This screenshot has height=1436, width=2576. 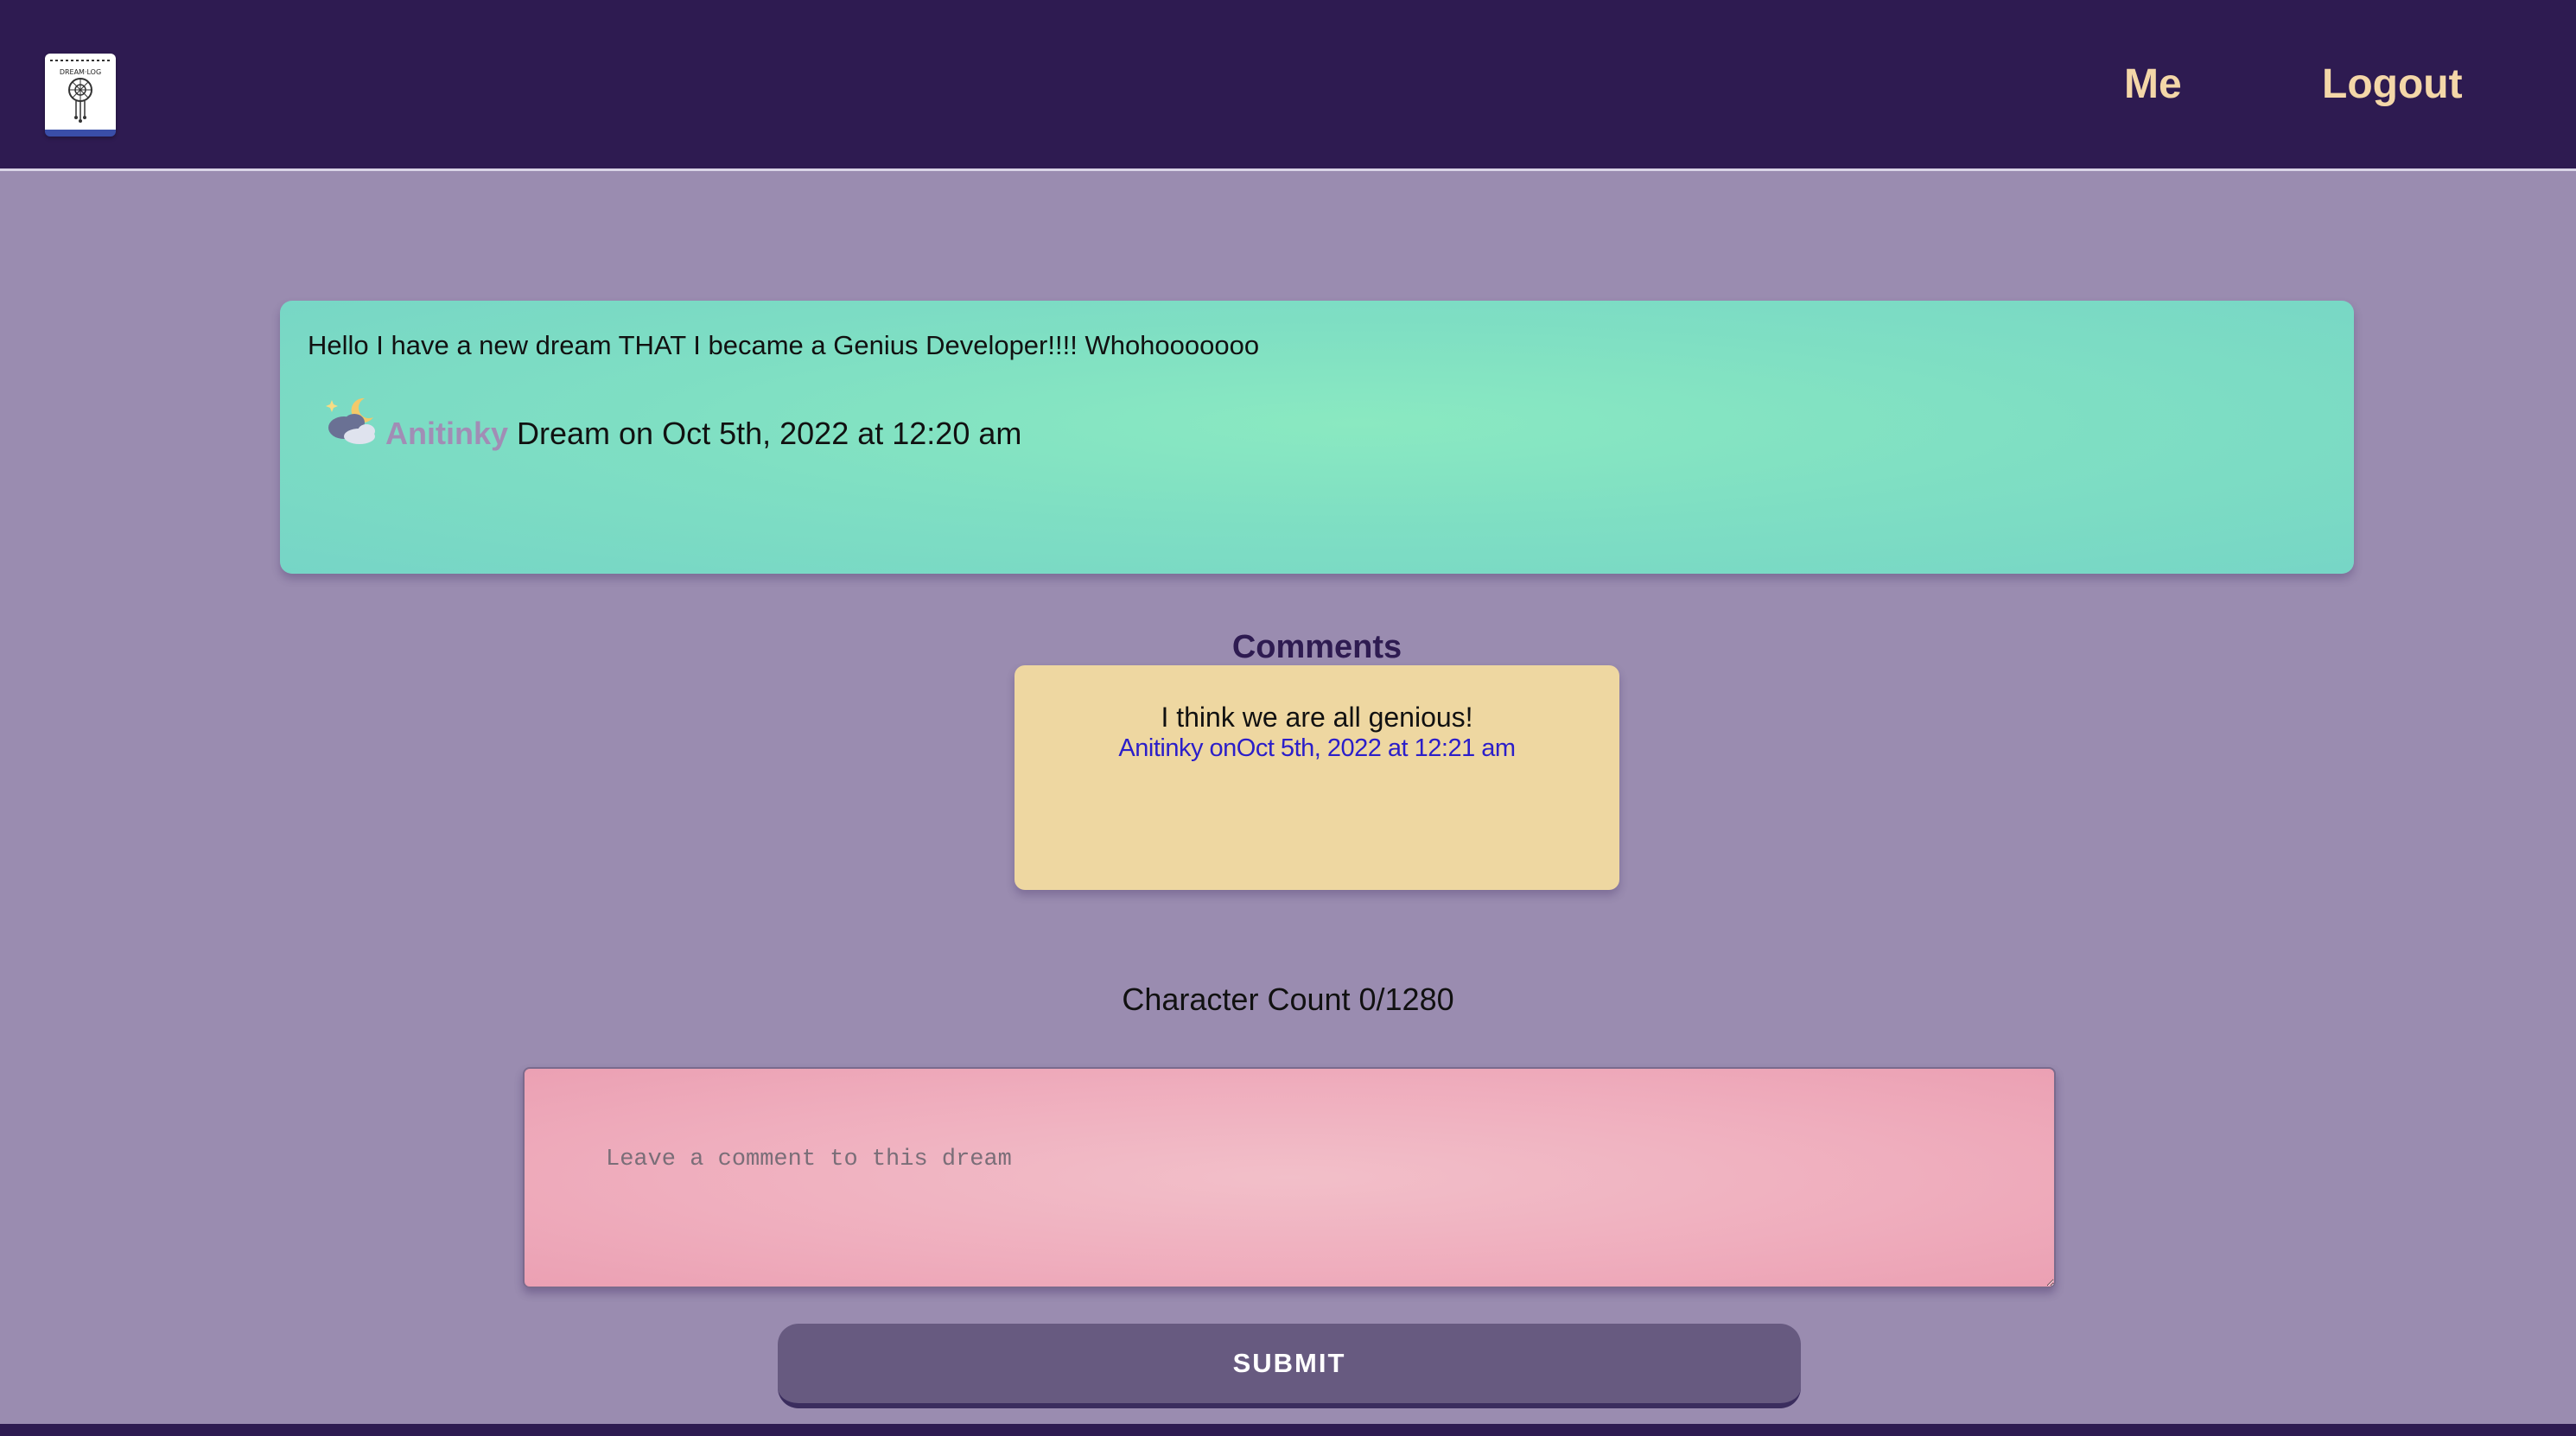 I want to click on comment-text: I think we are all genious!, so click(x=1317, y=718).